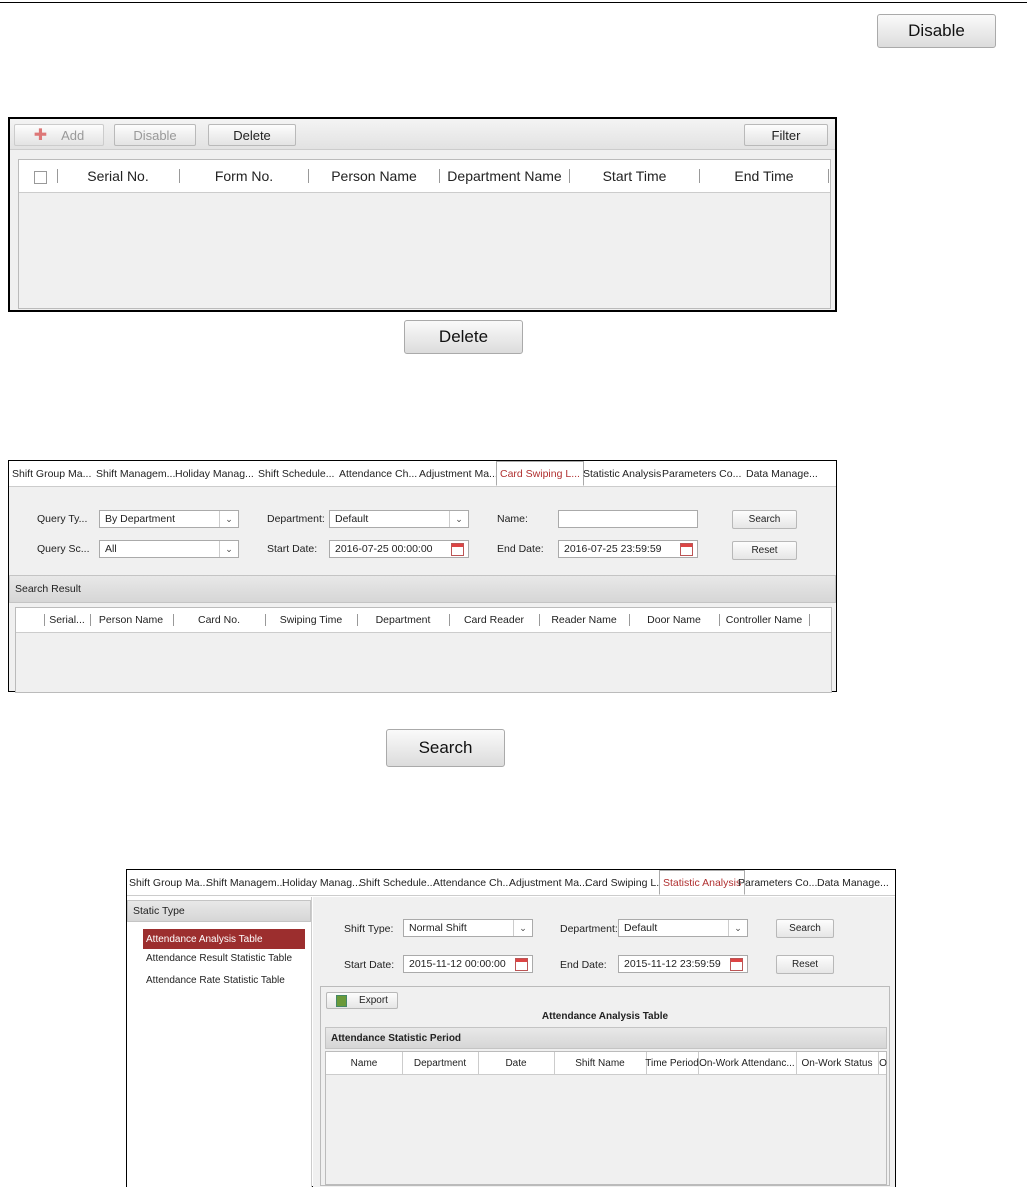 The image size is (1027, 1187). I want to click on column-header: Date, so click(516, 1063).